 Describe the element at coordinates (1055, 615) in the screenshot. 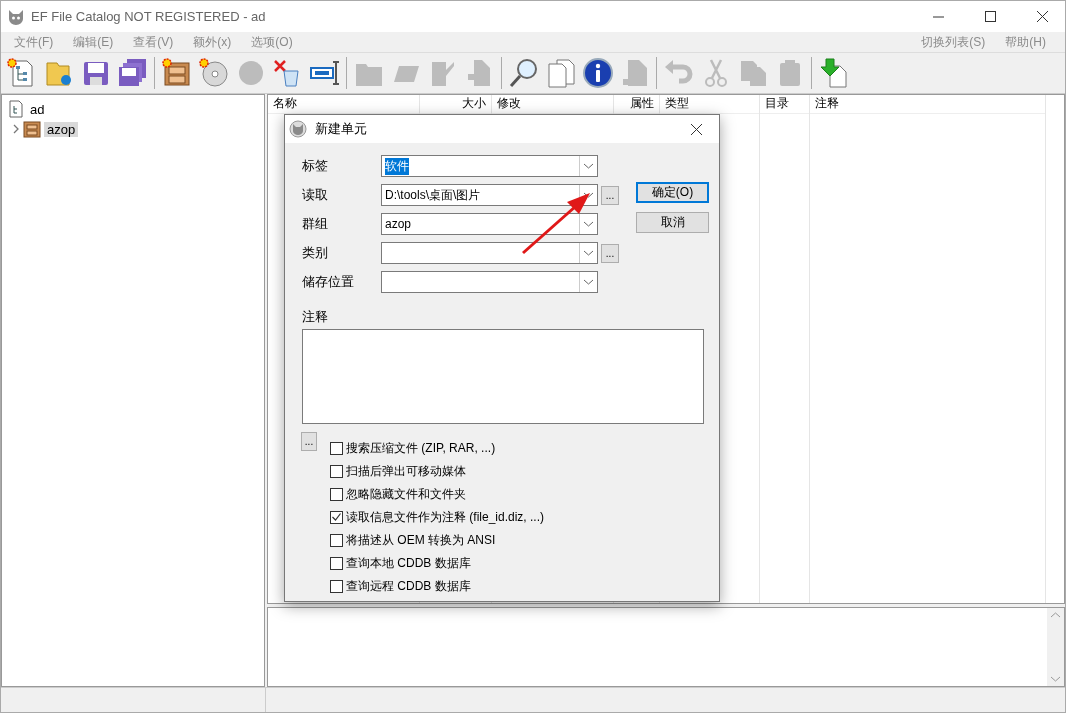

I see `scroll-up-icon` at that location.